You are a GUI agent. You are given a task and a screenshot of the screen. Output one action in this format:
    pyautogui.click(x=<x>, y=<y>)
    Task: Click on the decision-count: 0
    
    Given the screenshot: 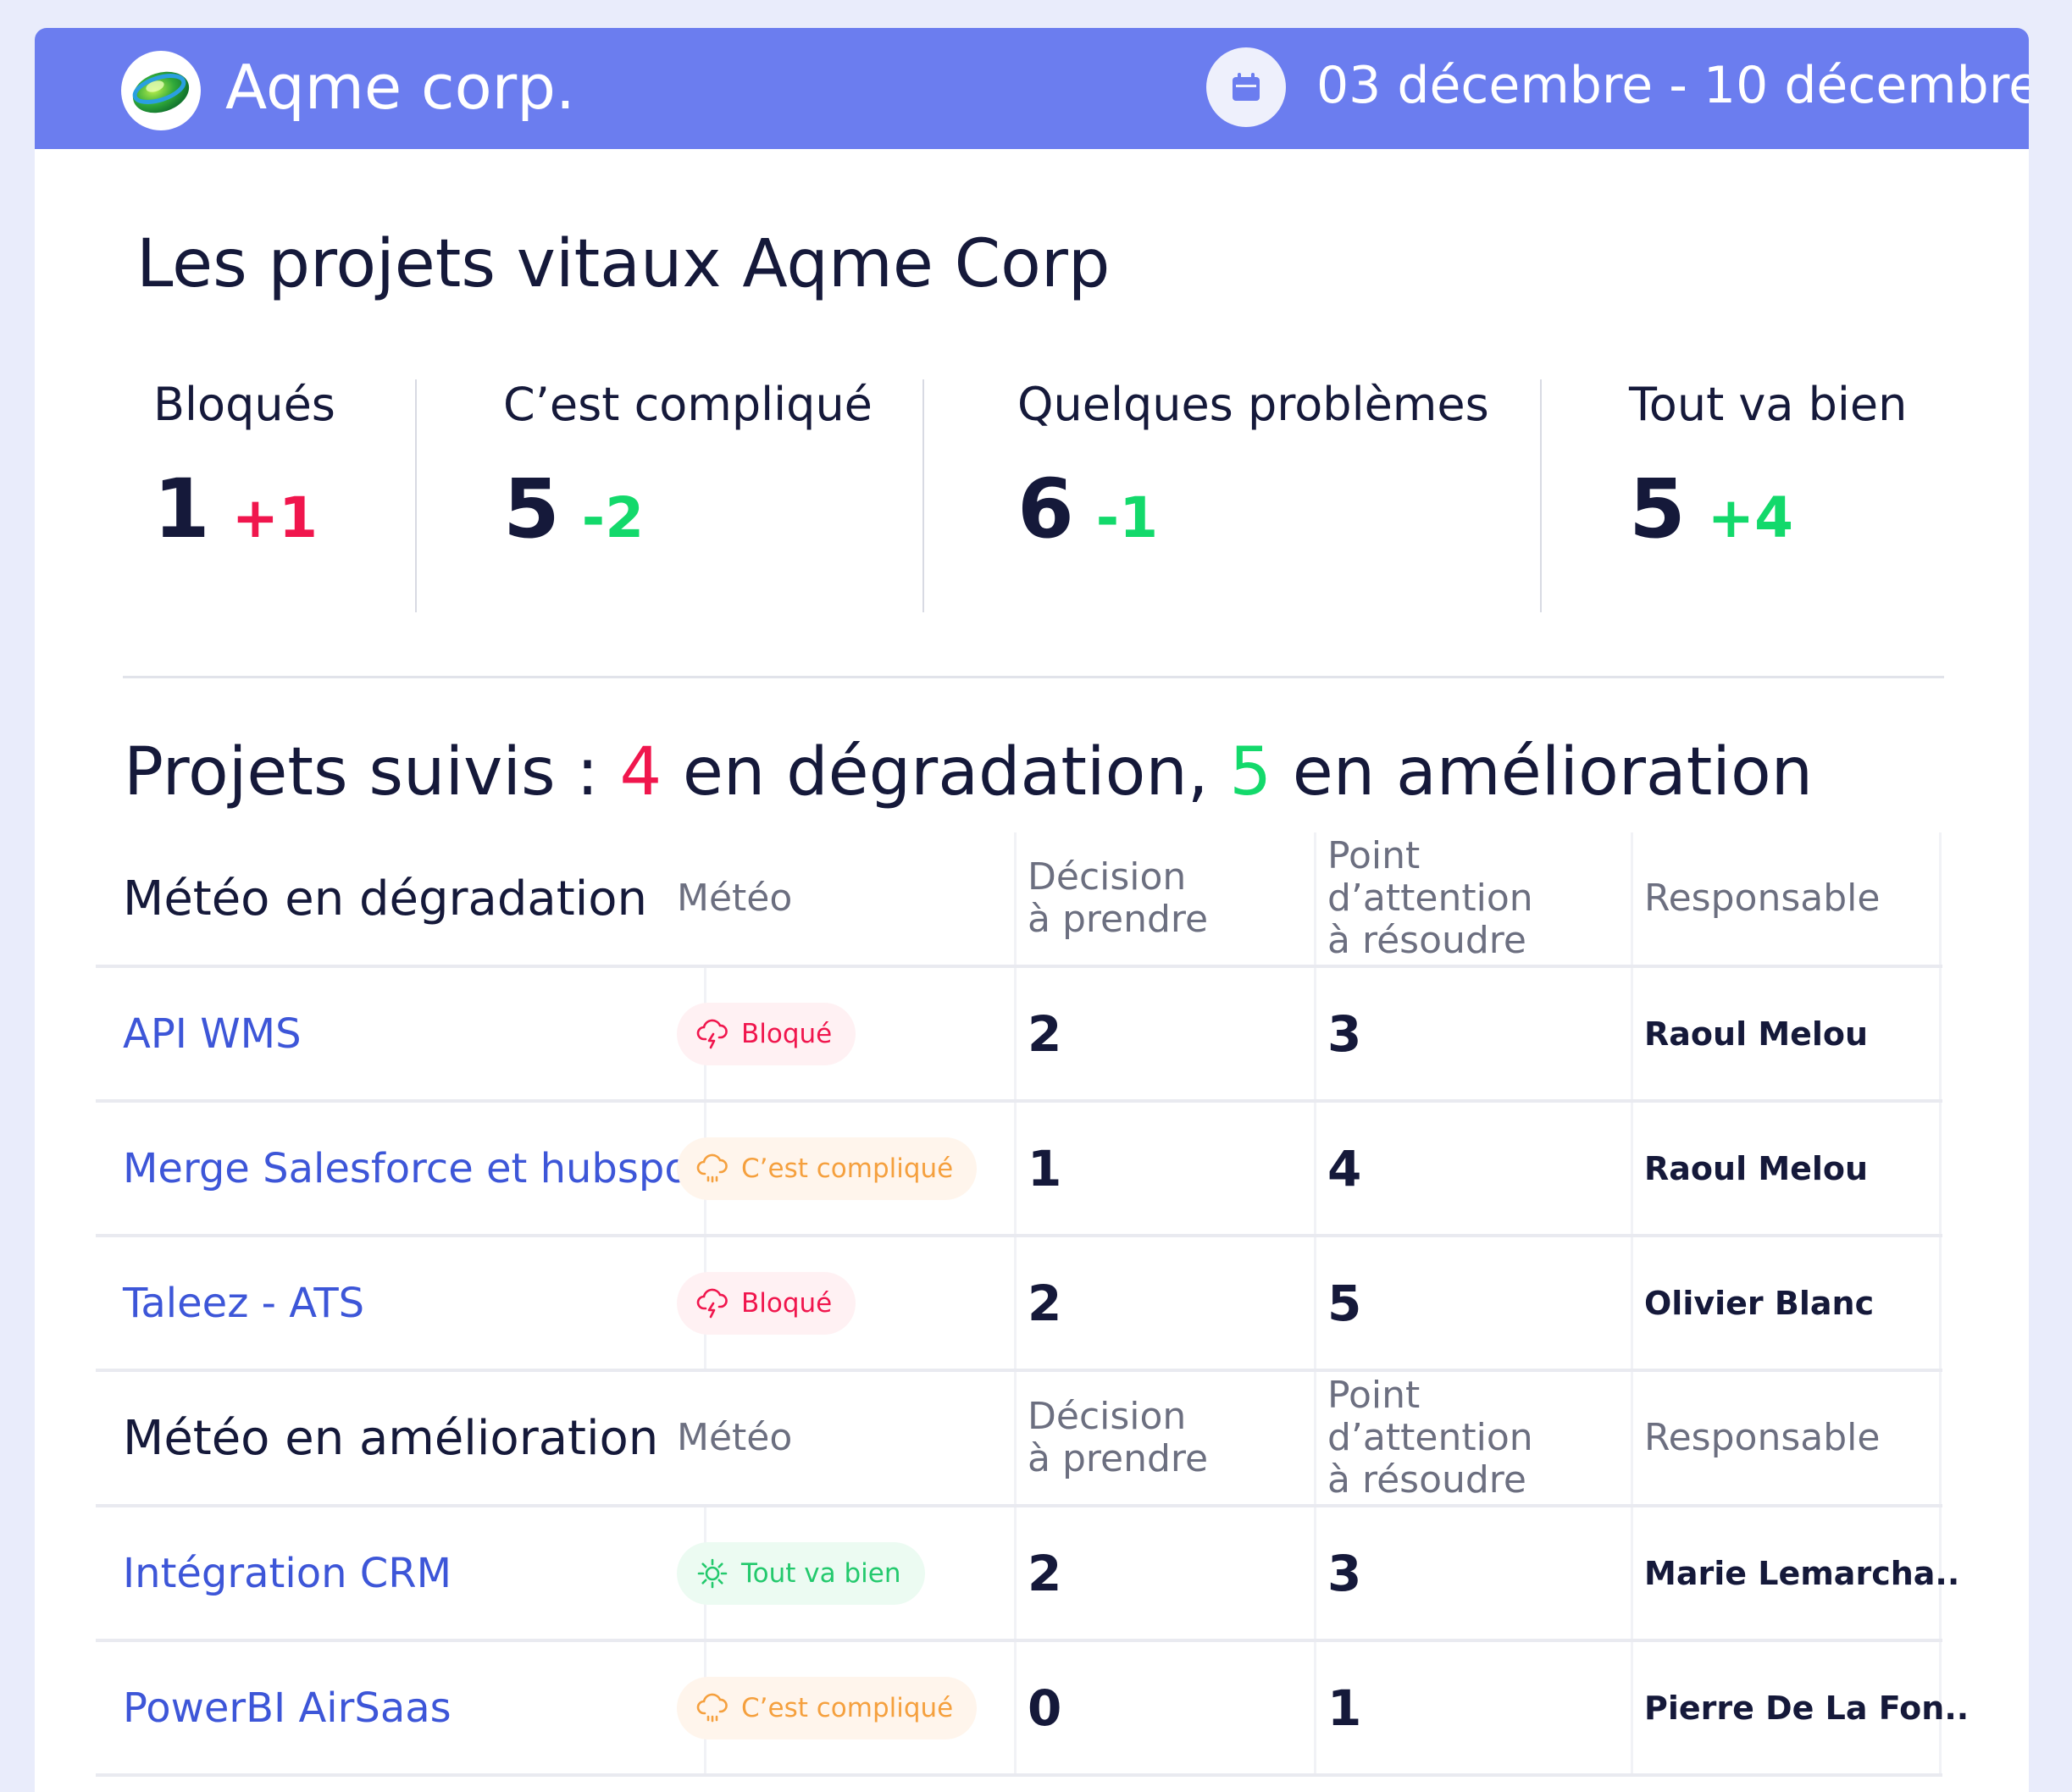 What is the action you would take?
    pyautogui.click(x=1045, y=1708)
    